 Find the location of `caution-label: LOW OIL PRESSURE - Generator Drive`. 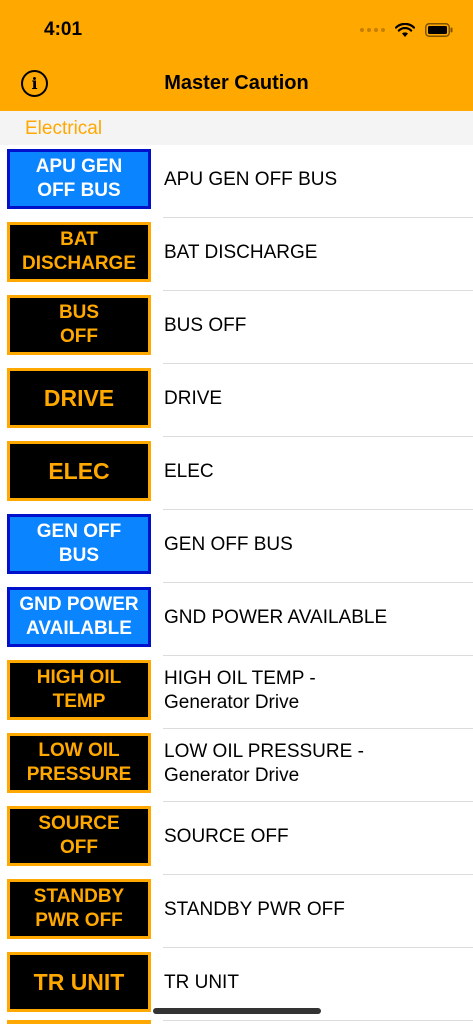

caution-label: LOW OIL PRESSURE - Generator Drive is located at coordinates (264, 763).